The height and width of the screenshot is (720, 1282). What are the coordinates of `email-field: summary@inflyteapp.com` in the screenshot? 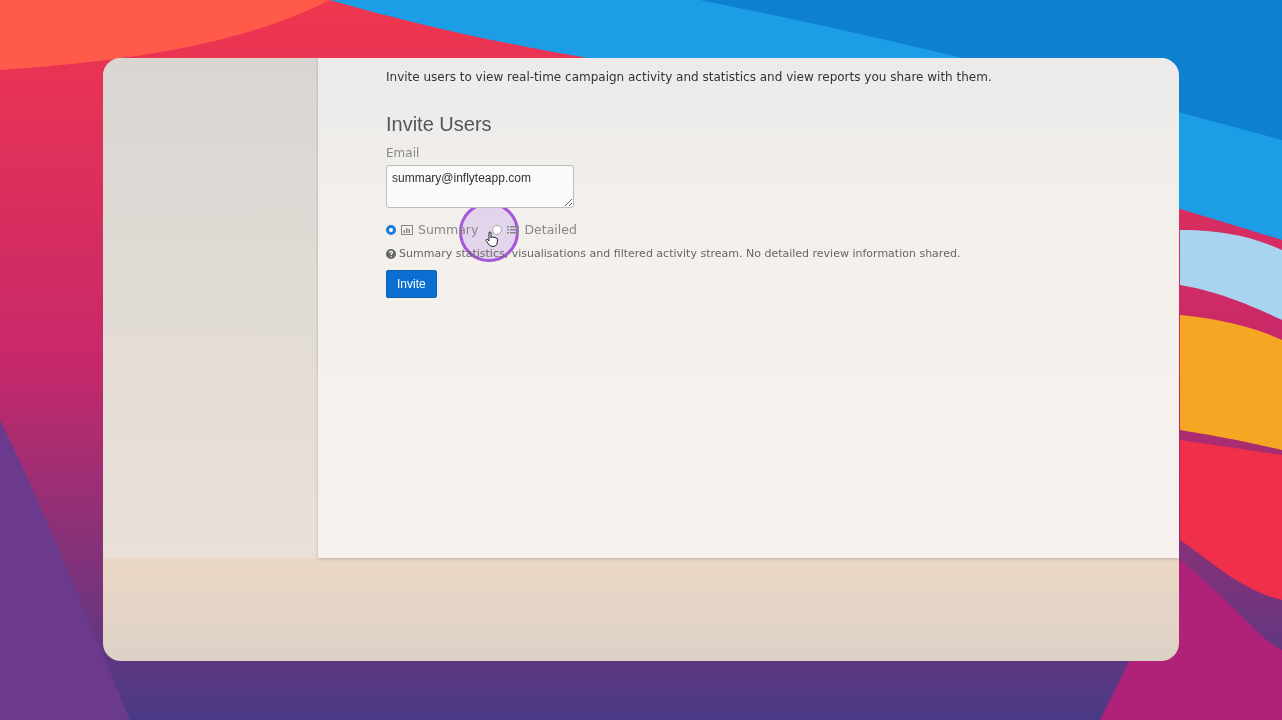 It's located at (480, 186).